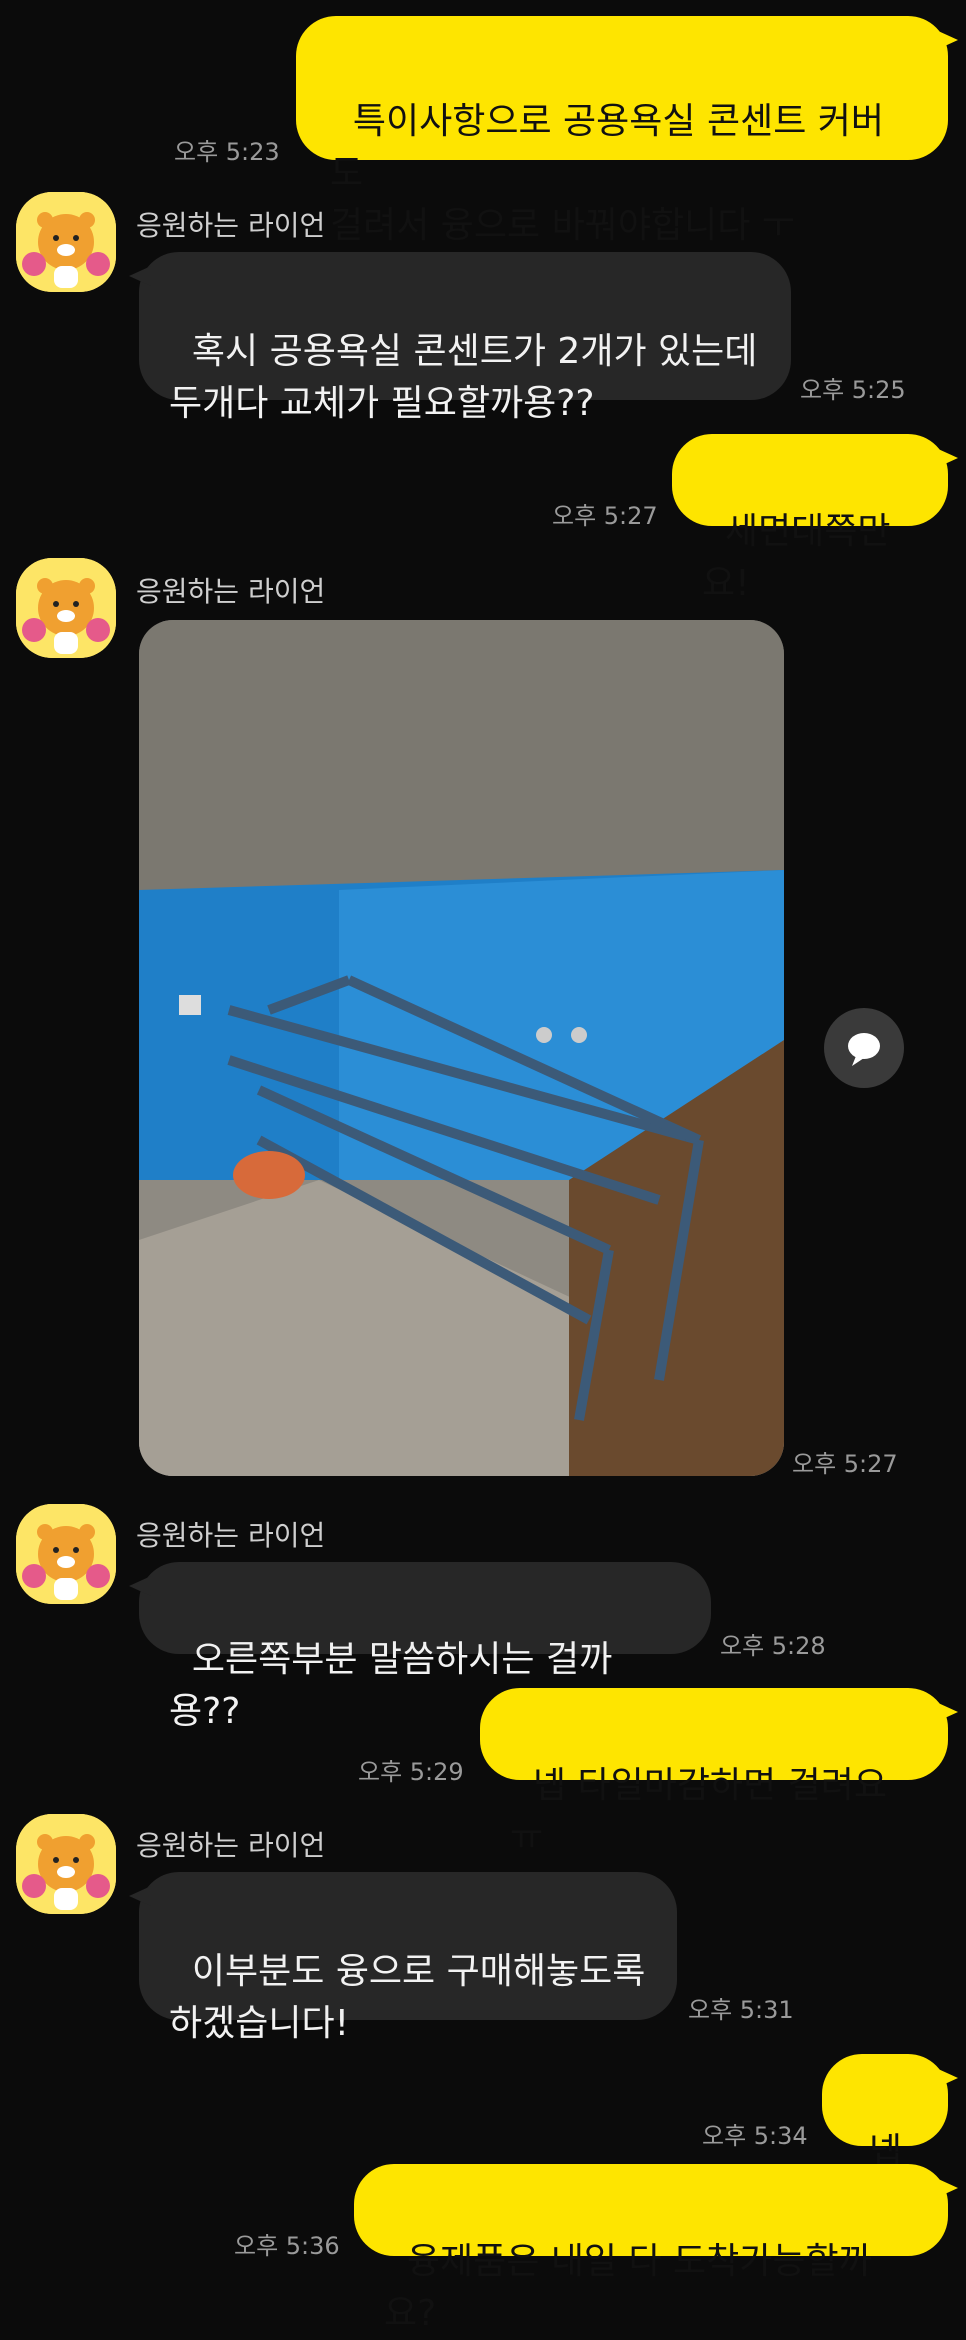  I want to click on message-bubble-other: 오른쪽부분 말씀하시는 걸까용??, so click(420, 1647).